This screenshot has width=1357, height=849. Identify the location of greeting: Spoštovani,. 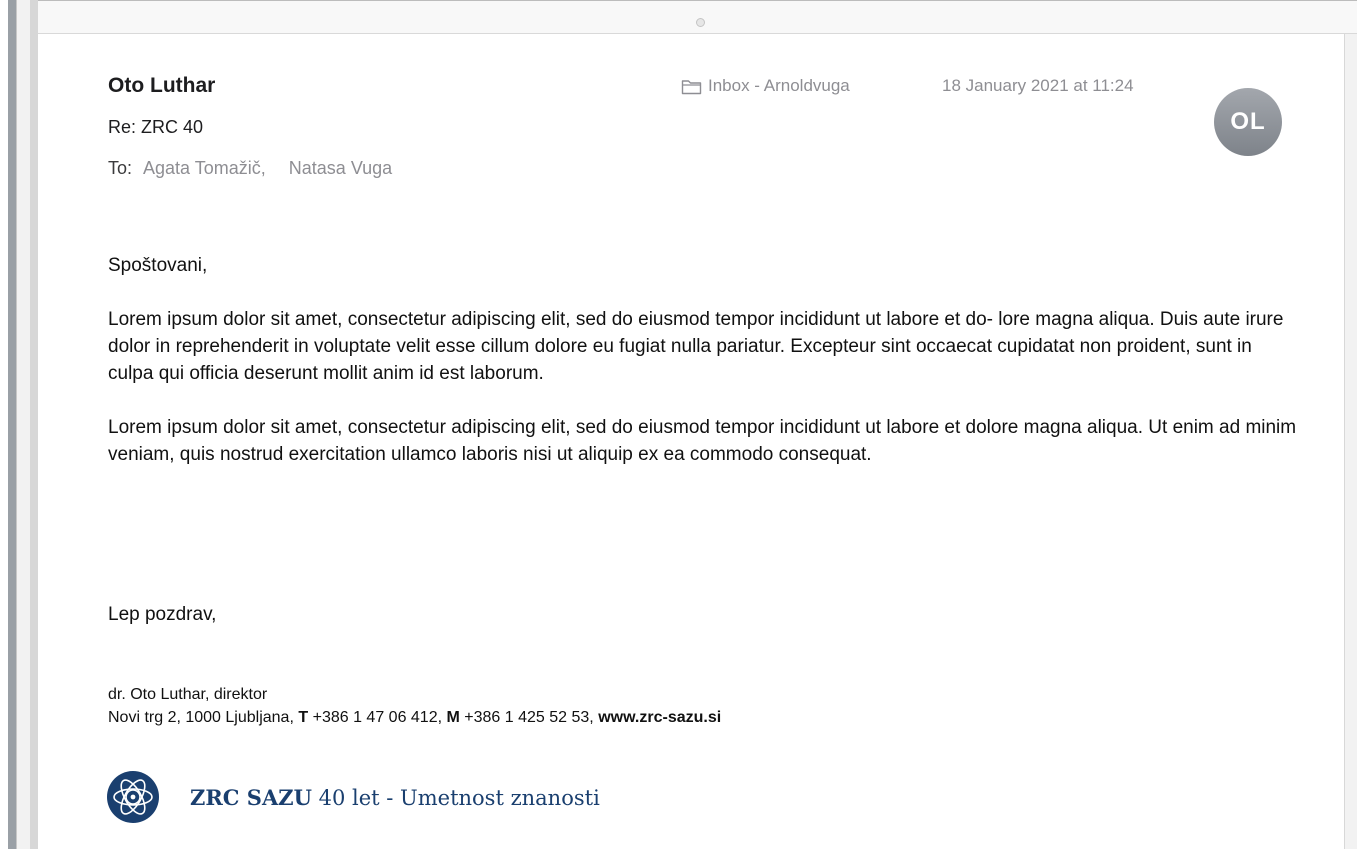
(158, 265).